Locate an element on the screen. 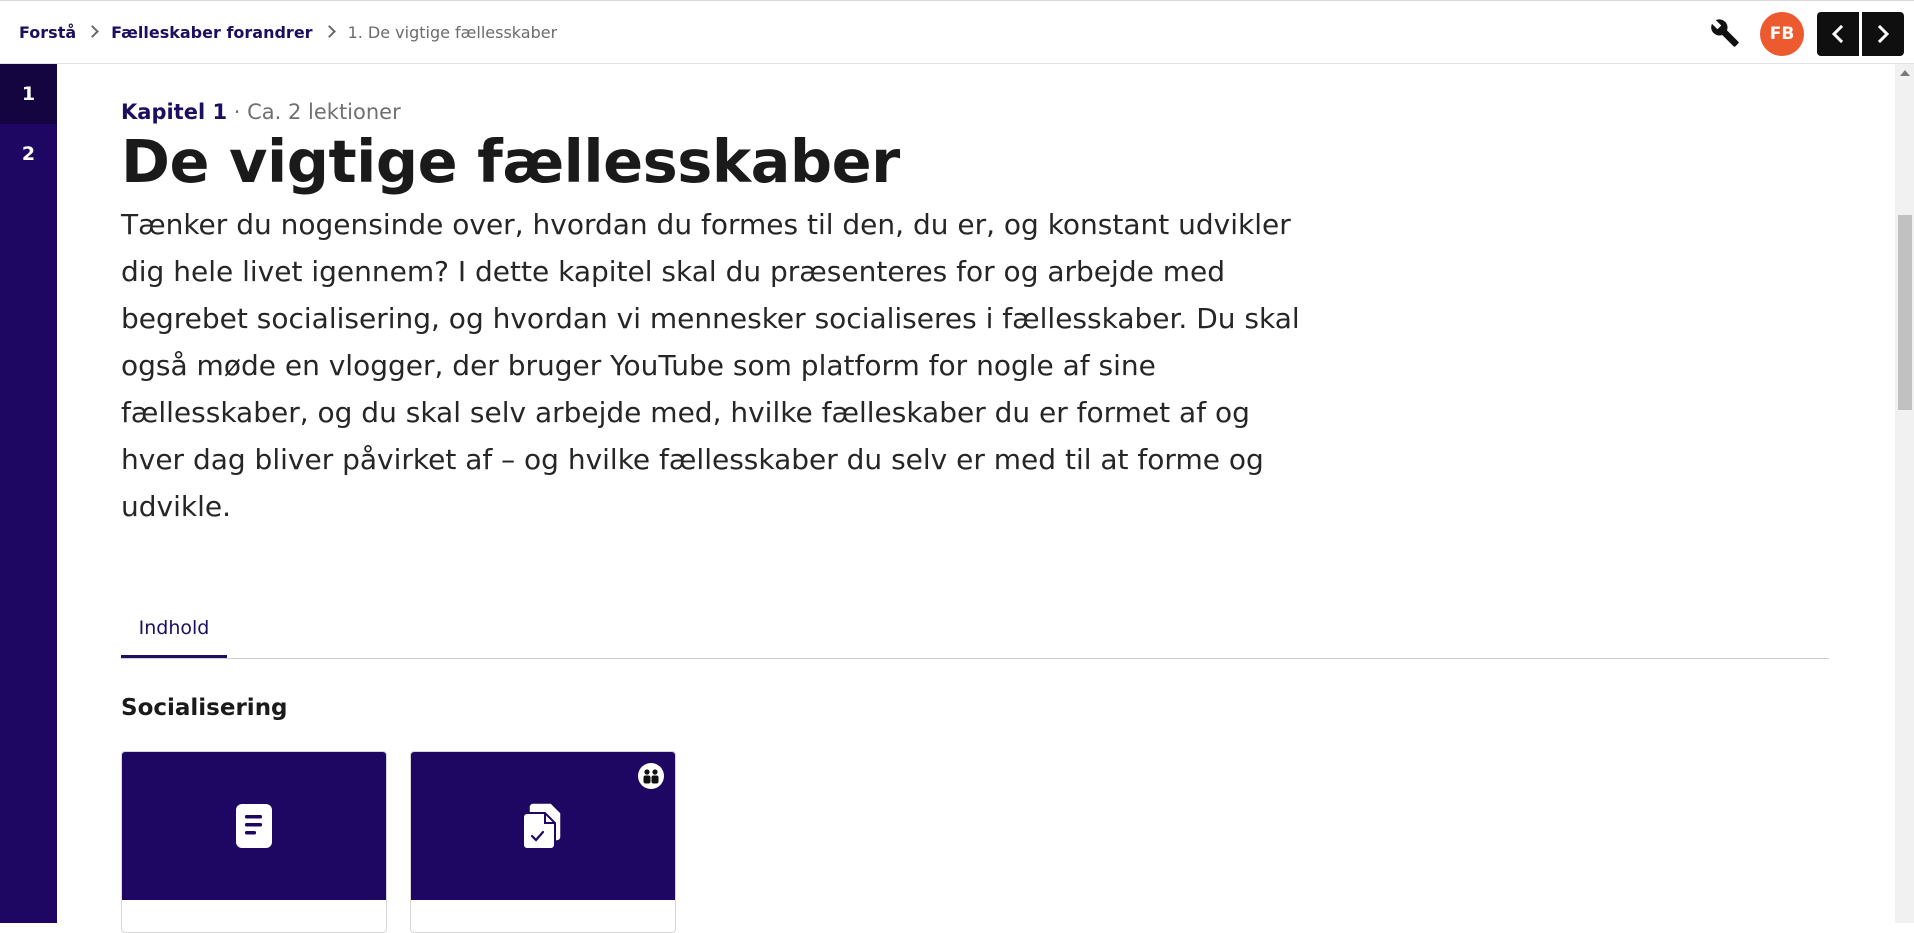 The width and height of the screenshot is (1914, 933). next-button is located at coordinates (1883, 34).